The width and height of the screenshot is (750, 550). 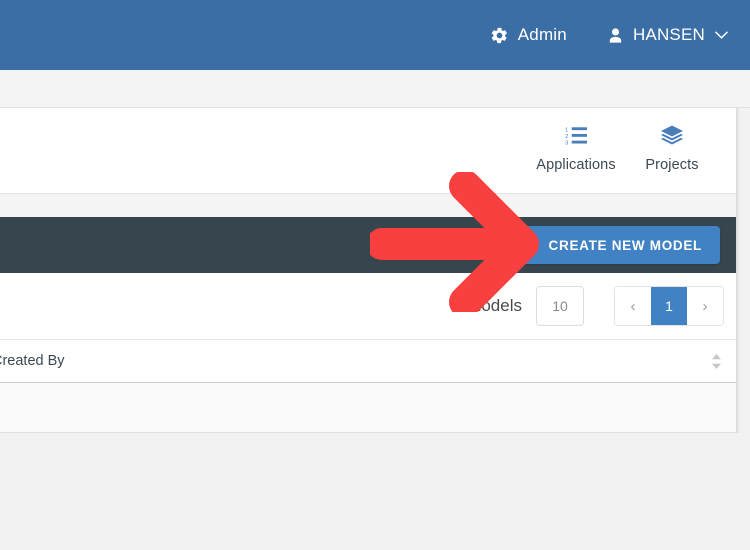 I want to click on top-navbar: Admin HANSEN, so click(x=375, y=35).